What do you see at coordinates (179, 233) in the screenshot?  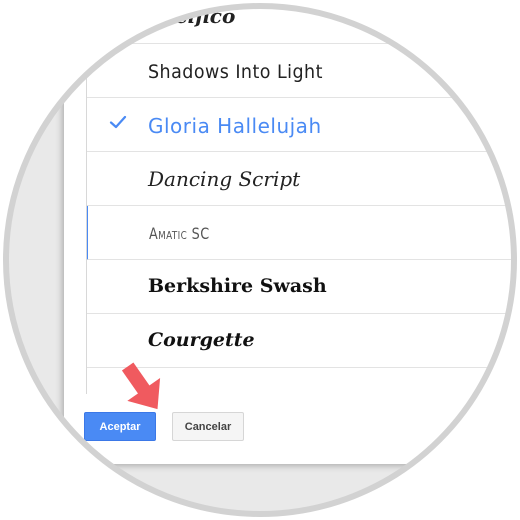 I see `font-option-label: Amatic SC` at bounding box center [179, 233].